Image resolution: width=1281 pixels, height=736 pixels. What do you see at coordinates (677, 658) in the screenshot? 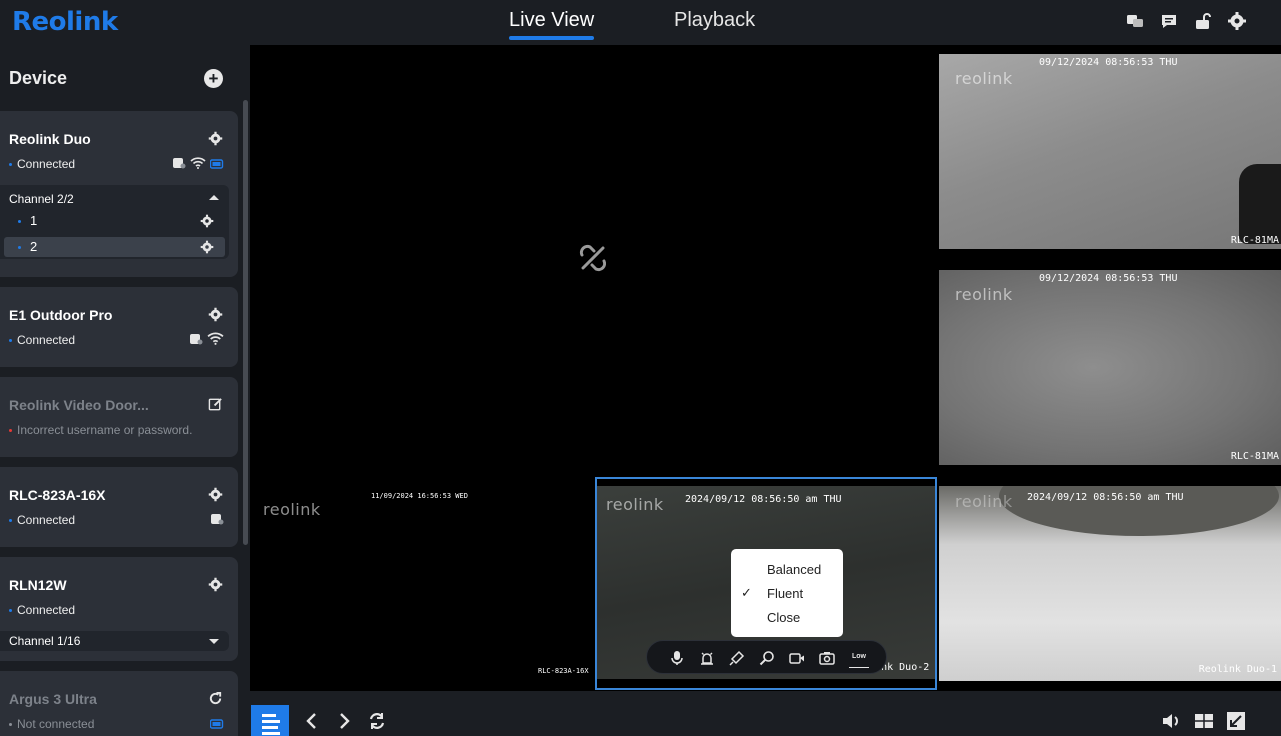
I see `microphone-icon` at bounding box center [677, 658].